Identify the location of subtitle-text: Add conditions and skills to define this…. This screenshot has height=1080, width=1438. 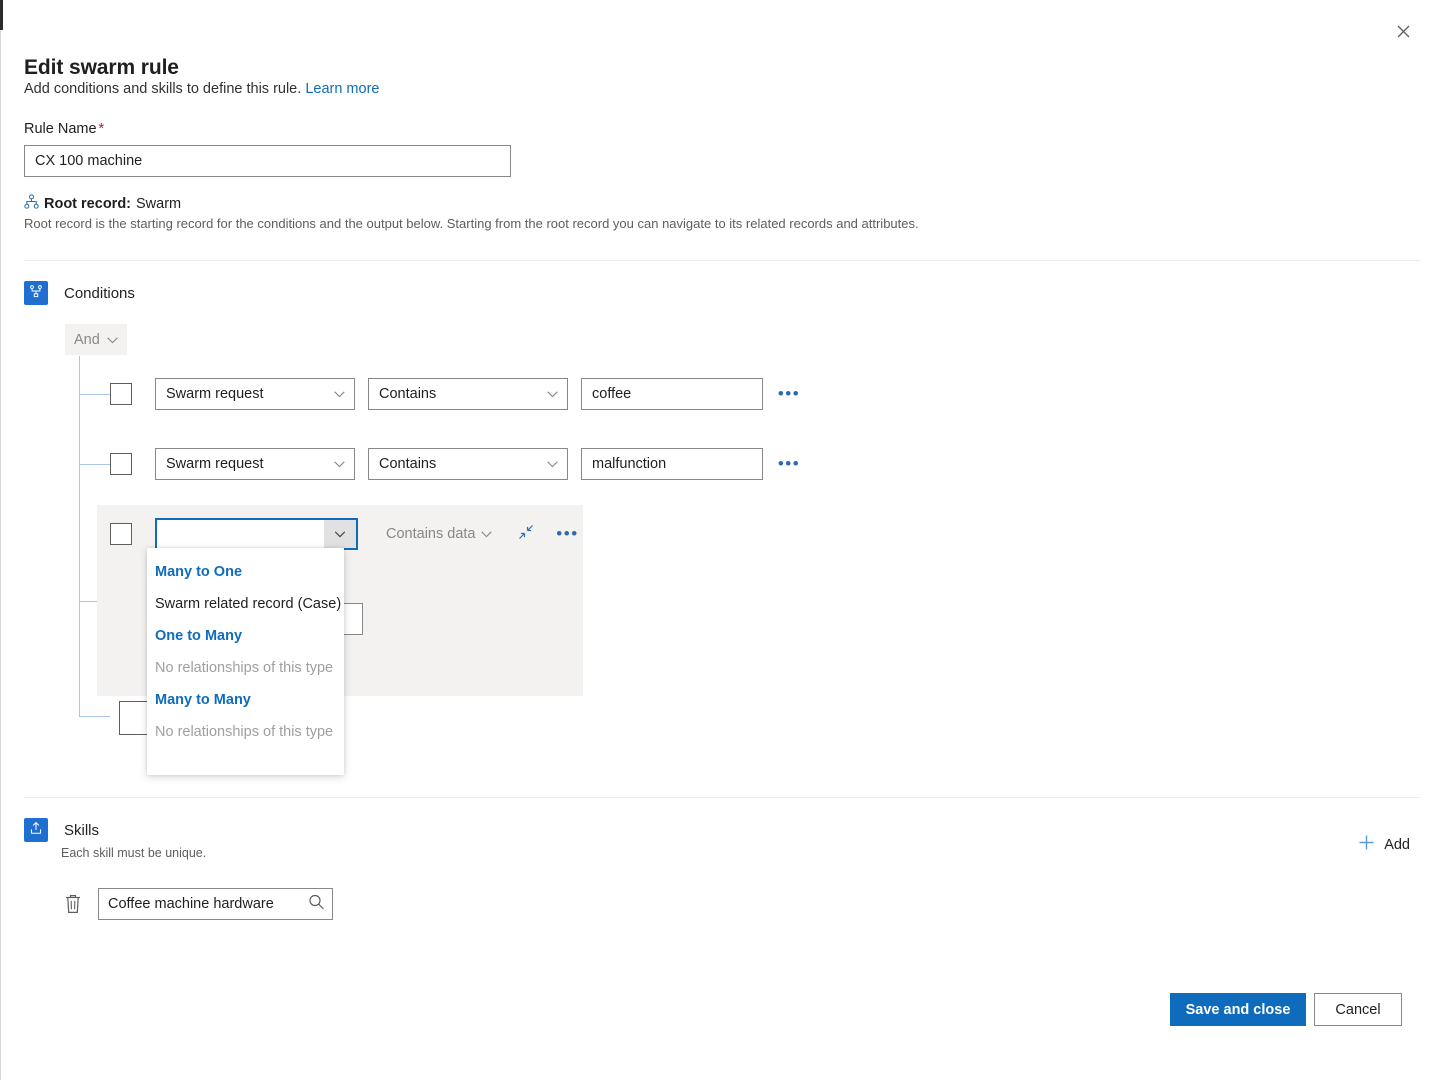
(163, 89).